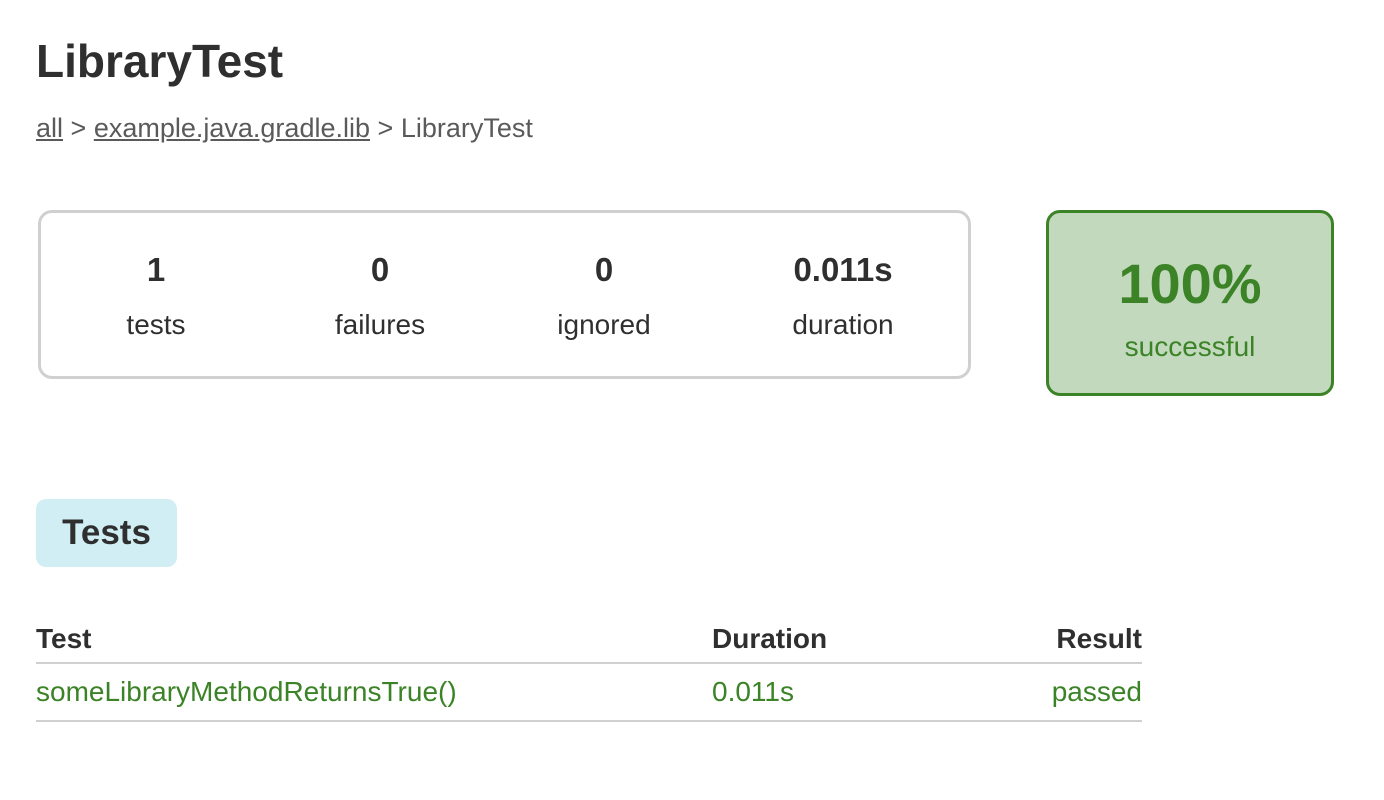 This screenshot has height=800, width=1384. What do you see at coordinates (156, 269) in the screenshot?
I see `tests-count: 1` at bounding box center [156, 269].